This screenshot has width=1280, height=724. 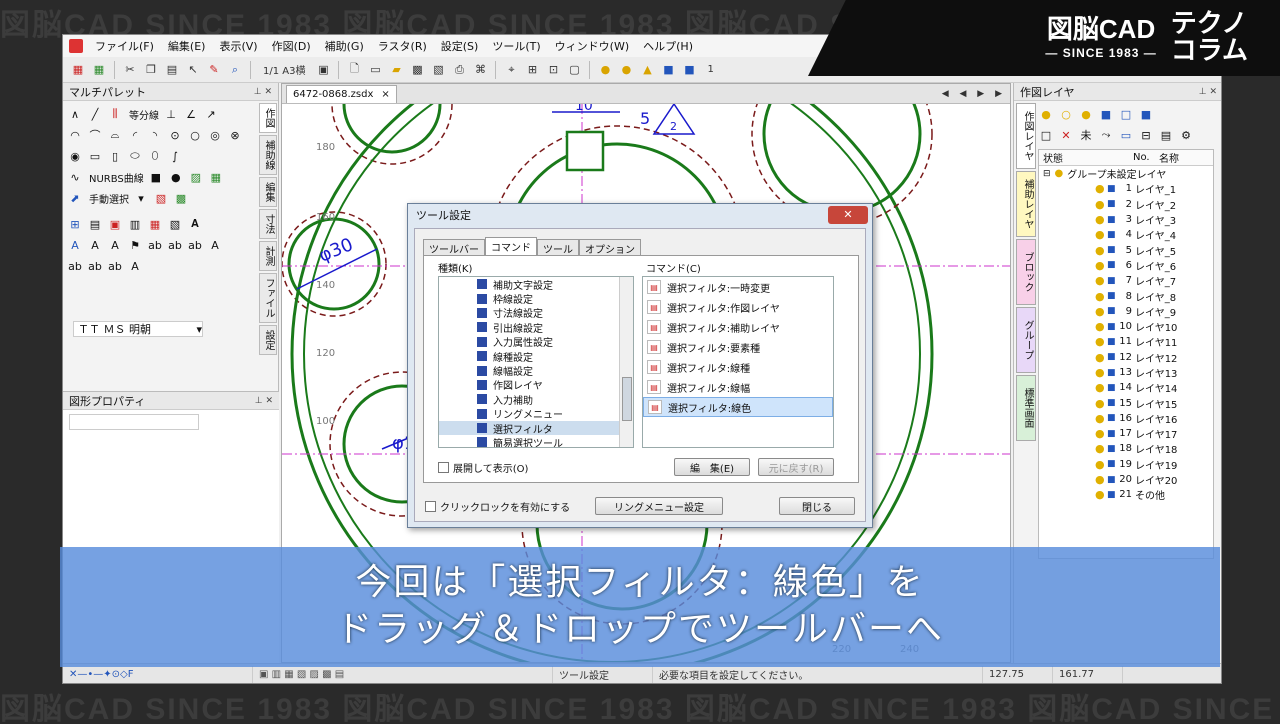 What do you see at coordinates (155, 245) in the screenshot?
I see `text-ab-icon: ab` at bounding box center [155, 245].